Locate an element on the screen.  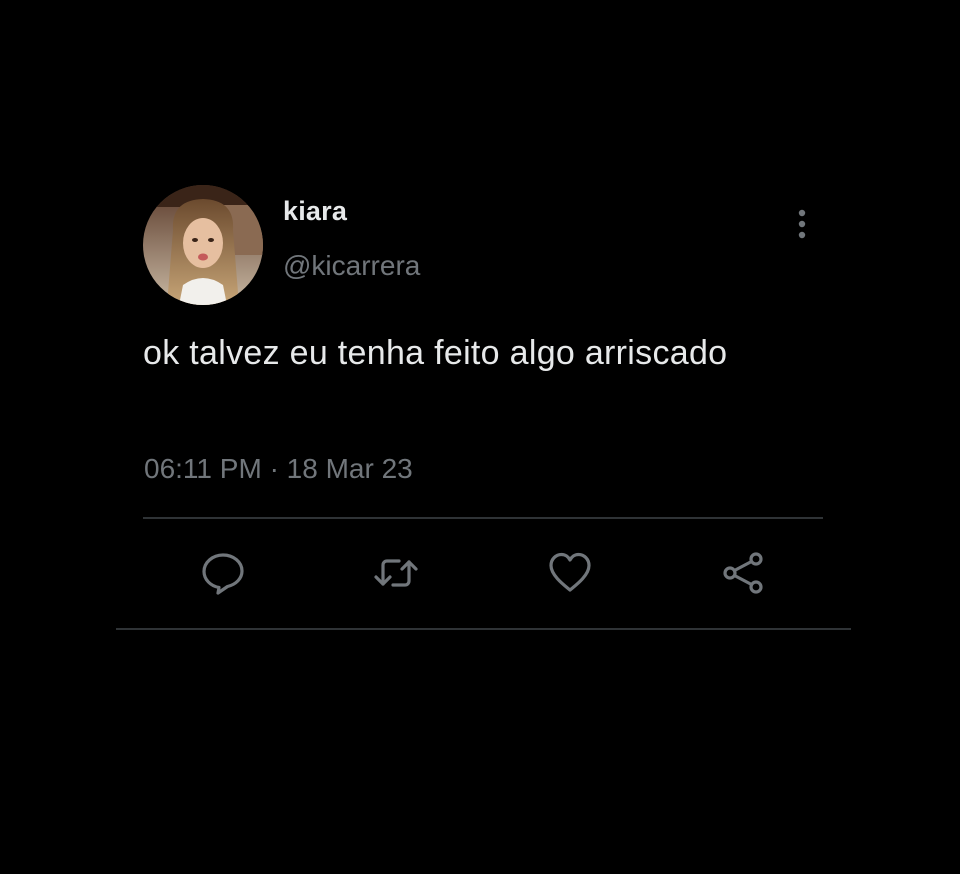
share-button is located at coordinates (743, 573).